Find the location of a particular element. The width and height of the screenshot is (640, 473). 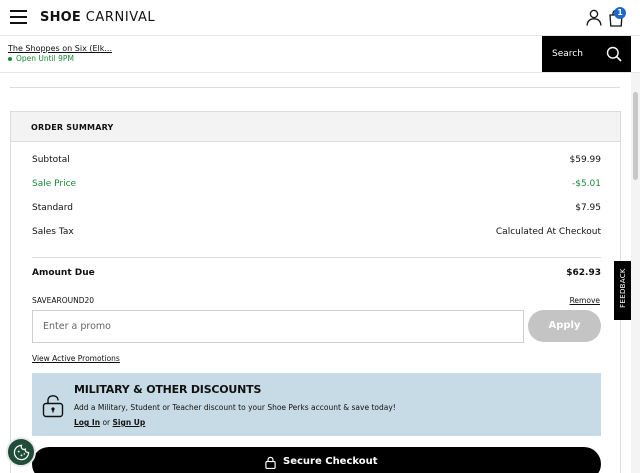

search-button: Search is located at coordinates (586, 54).